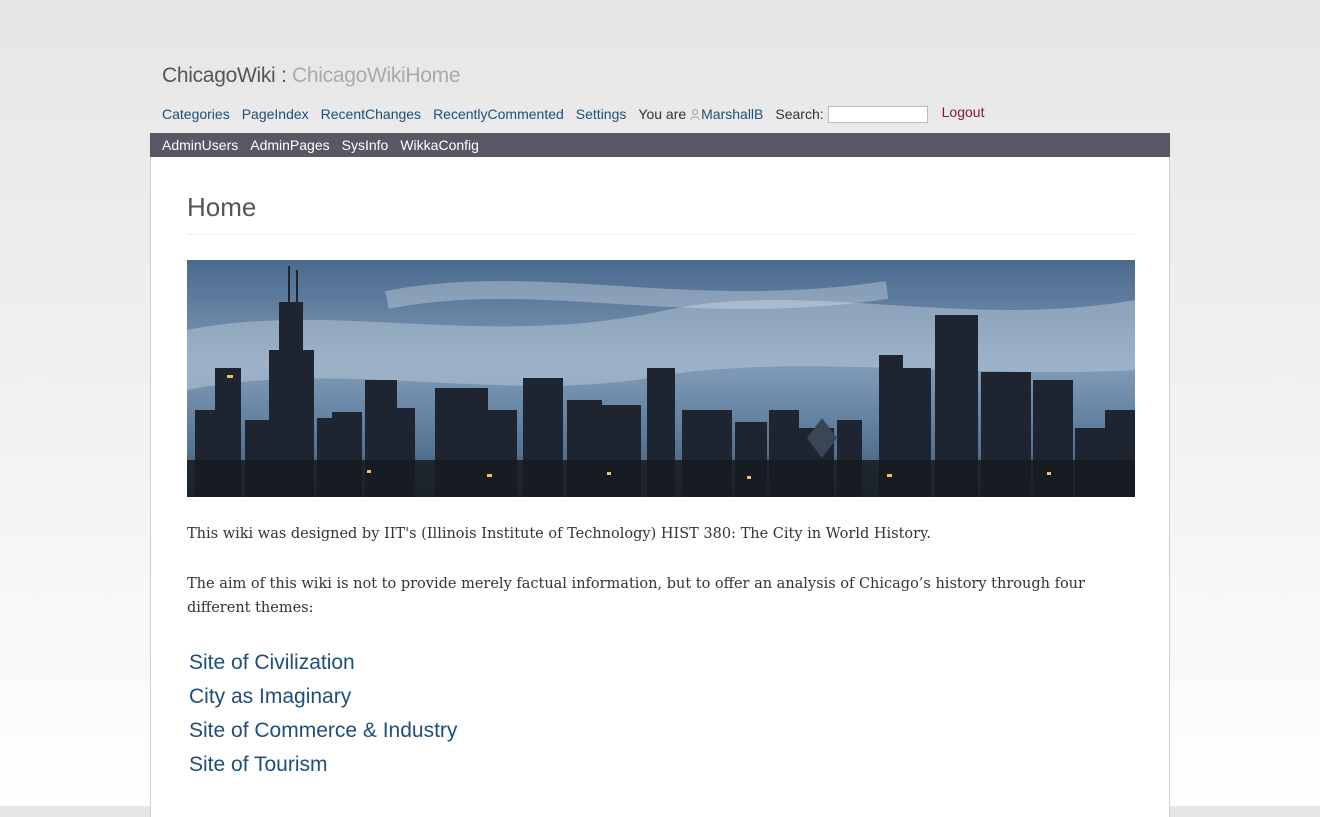 Image resolution: width=1320 pixels, height=817 pixels. Describe the element at coordinates (323, 731) in the screenshot. I see `theme-link-commerce: Site of Commerce & Industry` at that location.